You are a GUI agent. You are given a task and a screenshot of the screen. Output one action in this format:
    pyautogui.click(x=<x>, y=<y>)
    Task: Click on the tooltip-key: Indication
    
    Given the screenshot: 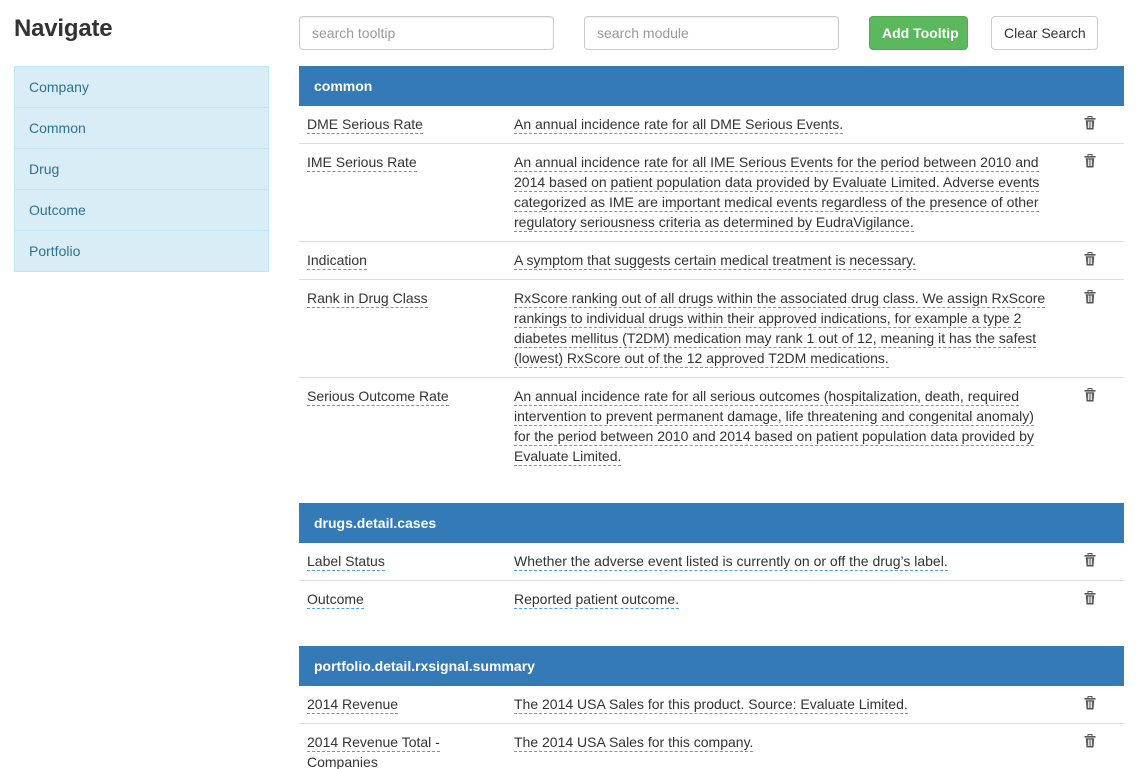 What is the action you would take?
    pyautogui.click(x=397, y=260)
    